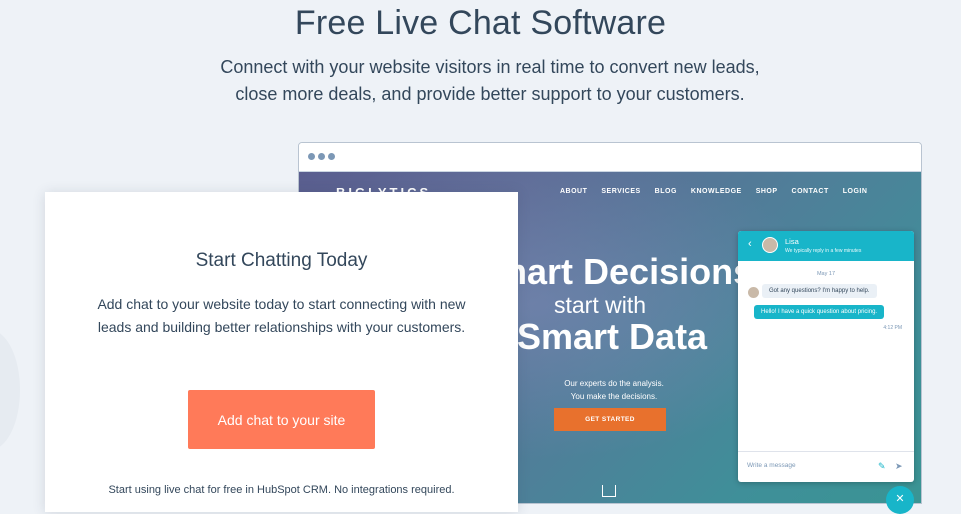  I want to click on incoming-message: Got any questions? I'm happy to help., so click(819, 291).